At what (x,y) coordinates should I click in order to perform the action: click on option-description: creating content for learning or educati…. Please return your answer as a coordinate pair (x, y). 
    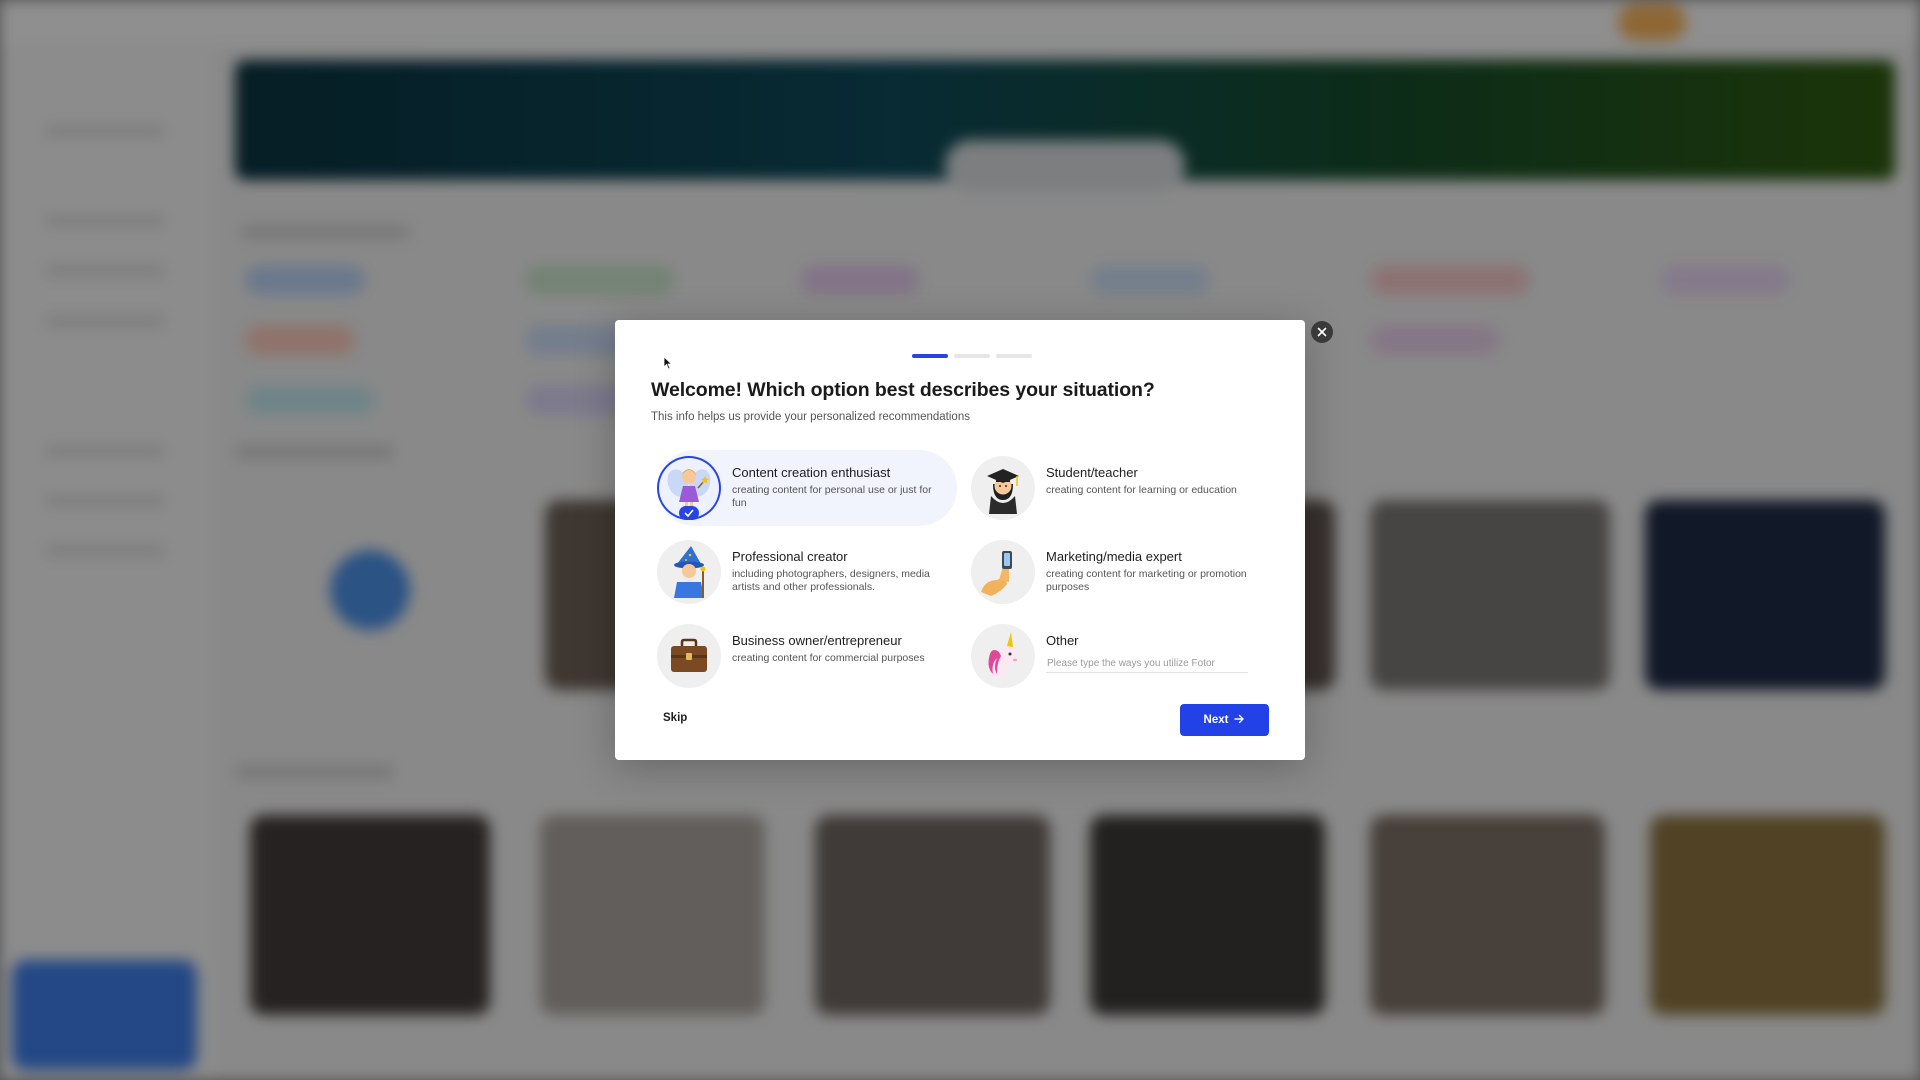
    Looking at the image, I should click on (1141, 490).